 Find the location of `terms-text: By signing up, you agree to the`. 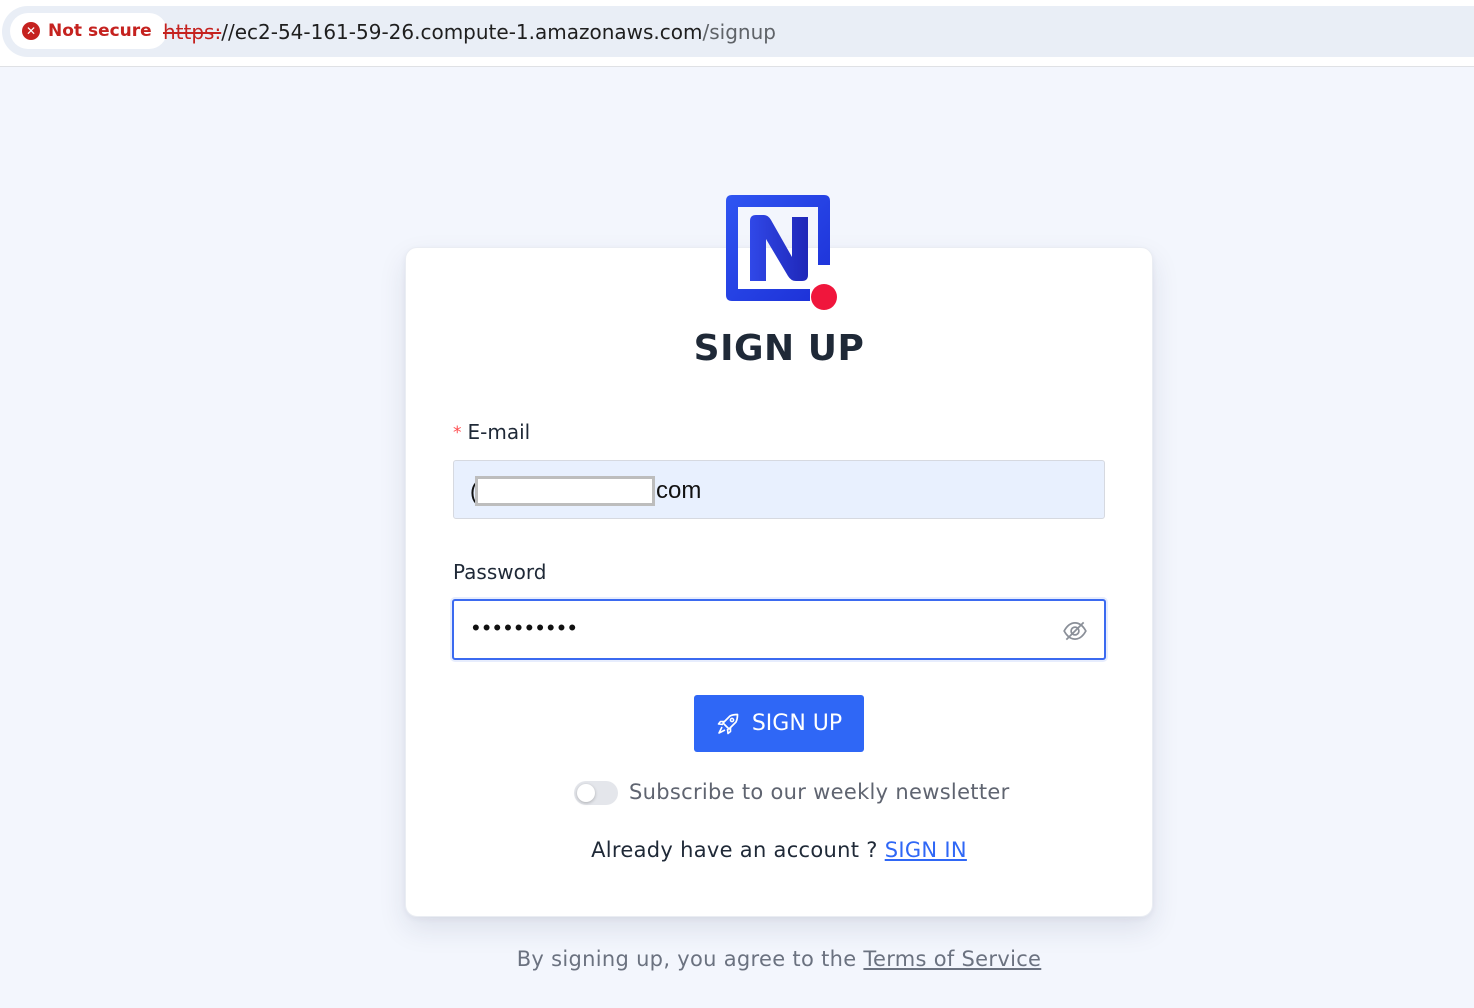

terms-text: By signing up, you agree to the is located at coordinates (690, 959).